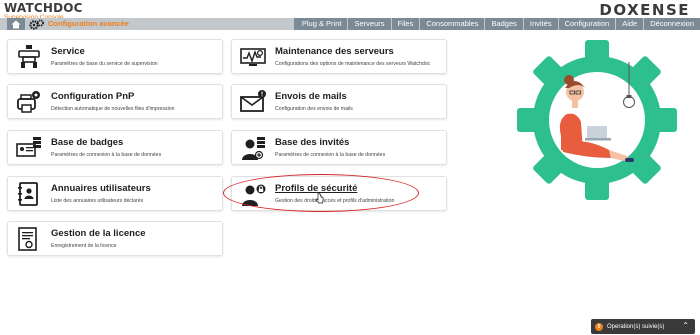 This screenshot has width=700, height=335. I want to click on brand-name: WATCHDOC, so click(43, 8).